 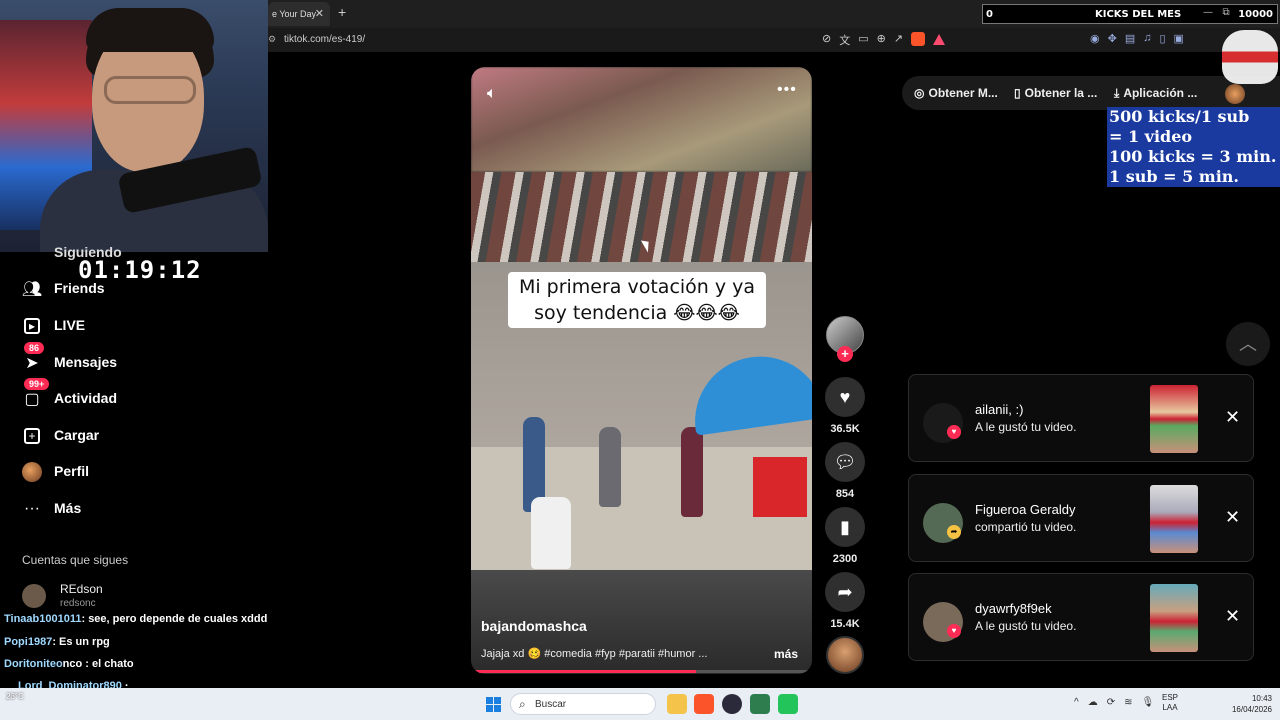 What do you see at coordinates (845, 655) in the screenshot?
I see `music-disc` at bounding box center [845, 655].